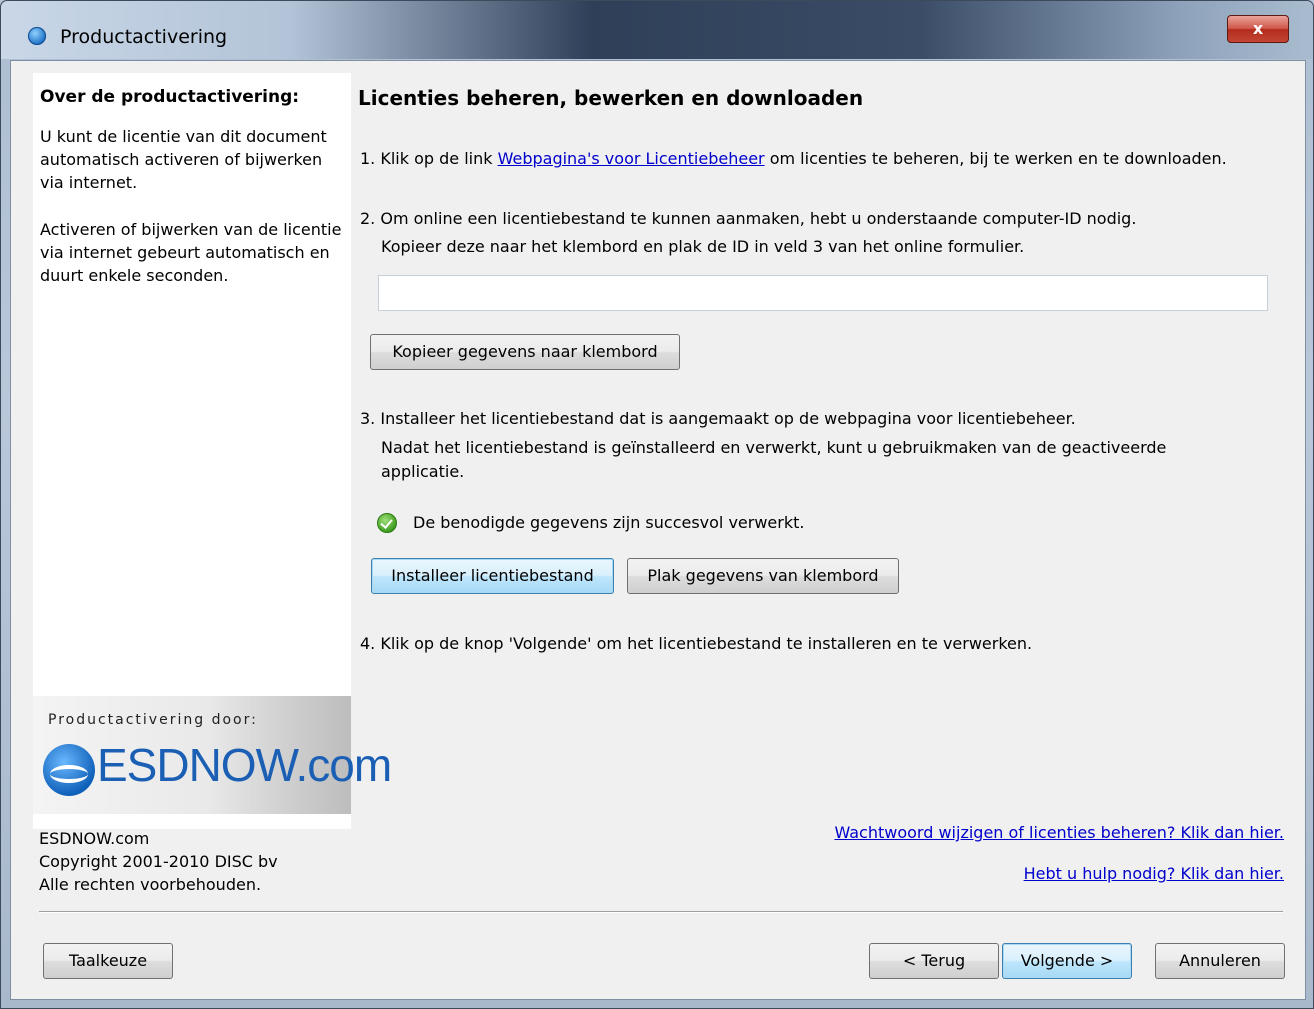 This screenshot has height=1009, width=1314. What do you see at coordinates (763, 576) in the screenshot?
I see `paste-from-clipboard-button: Plak gegevens van klembord` at bounding box center [763, 576].